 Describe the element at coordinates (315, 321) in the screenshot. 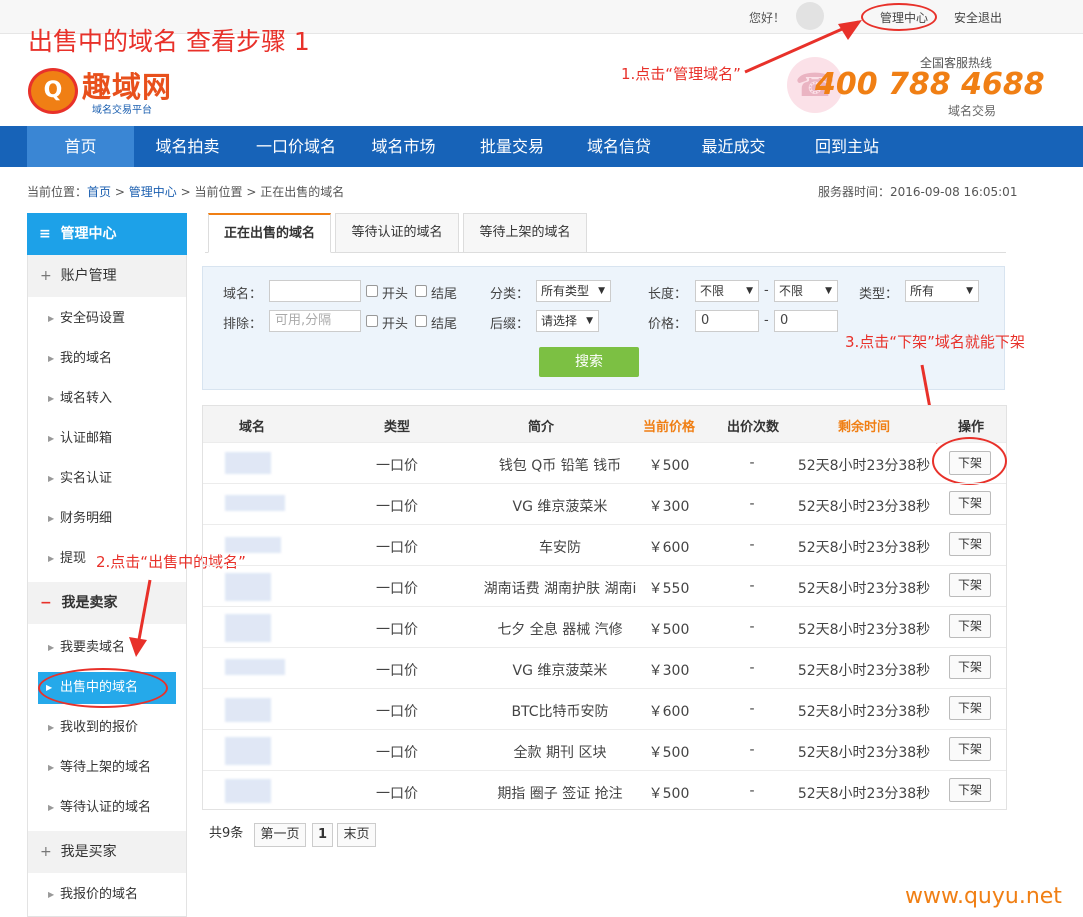

I see `exclude-input: 可用,分隔` at that location.